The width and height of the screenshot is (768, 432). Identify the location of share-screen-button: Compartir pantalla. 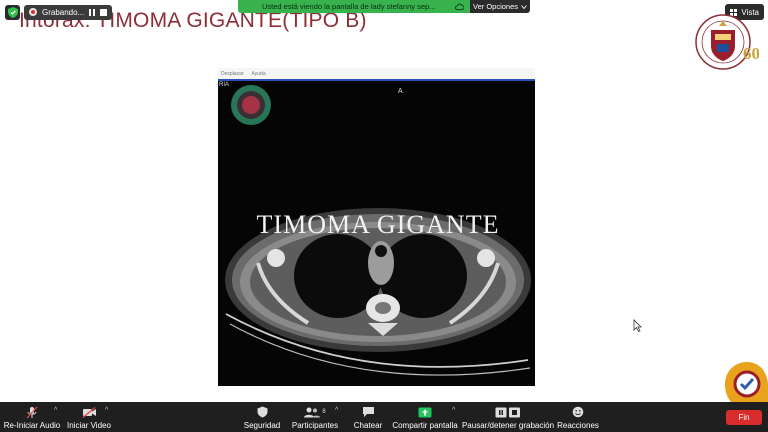
(425, 417).